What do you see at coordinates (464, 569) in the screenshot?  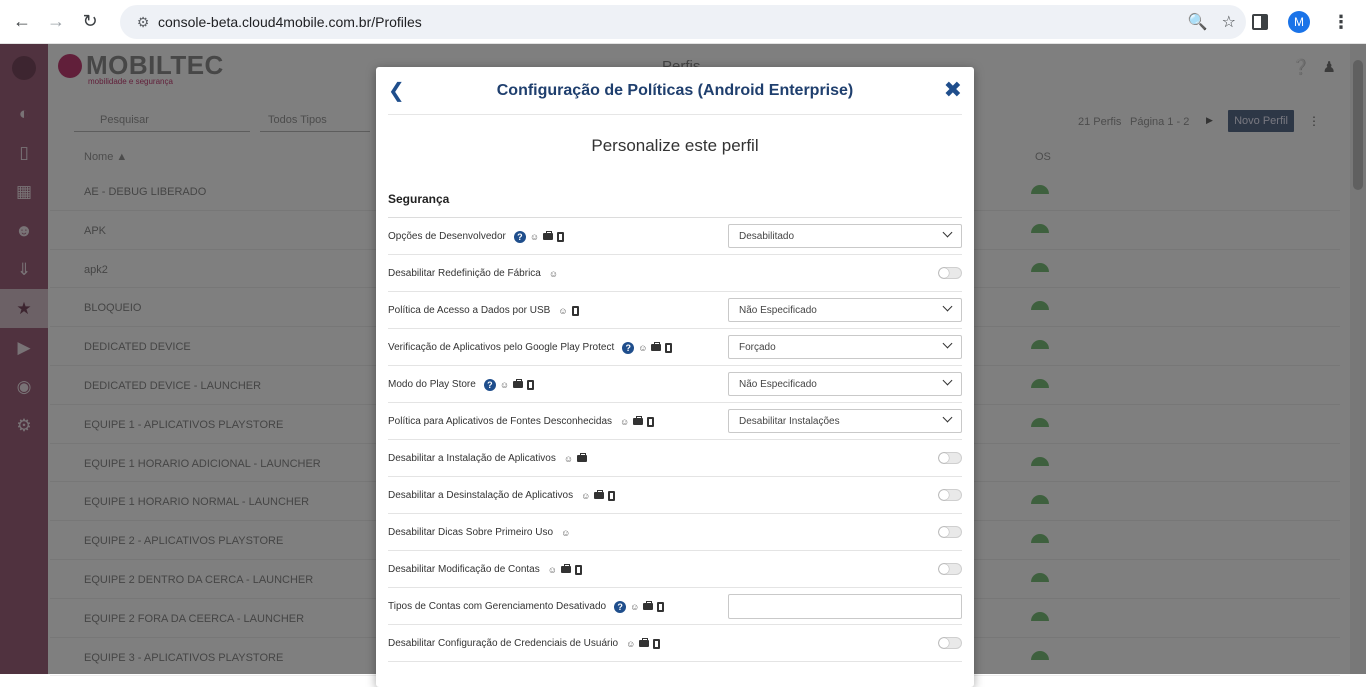 I see `policy-label: Desabilitar Modificação de Contas` at bounding box center [464, 569].